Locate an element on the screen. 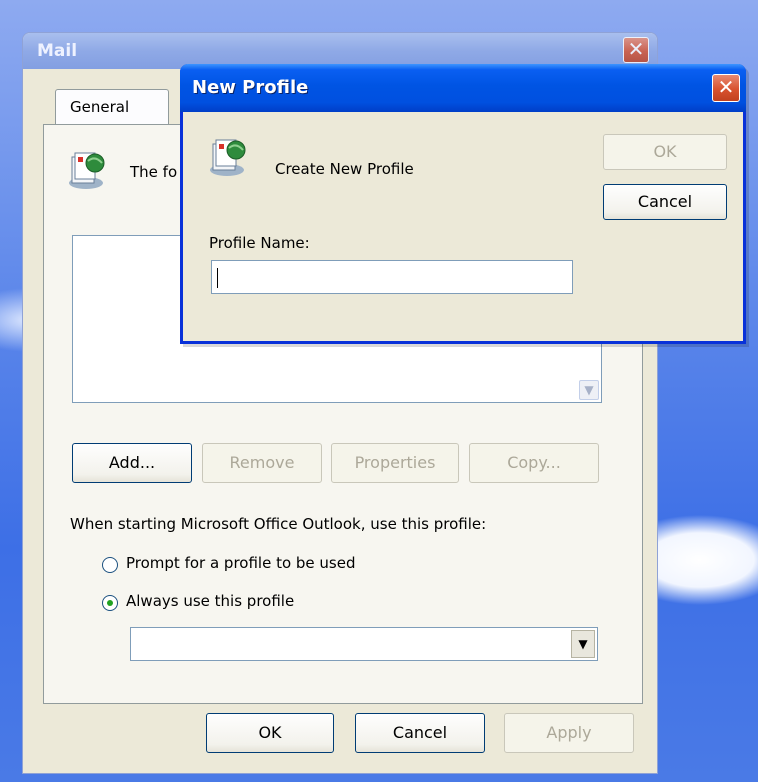 The height and width of the screenshot is (782, 758). new-profile-ok-button: OK is located at coordinates (665, 152).